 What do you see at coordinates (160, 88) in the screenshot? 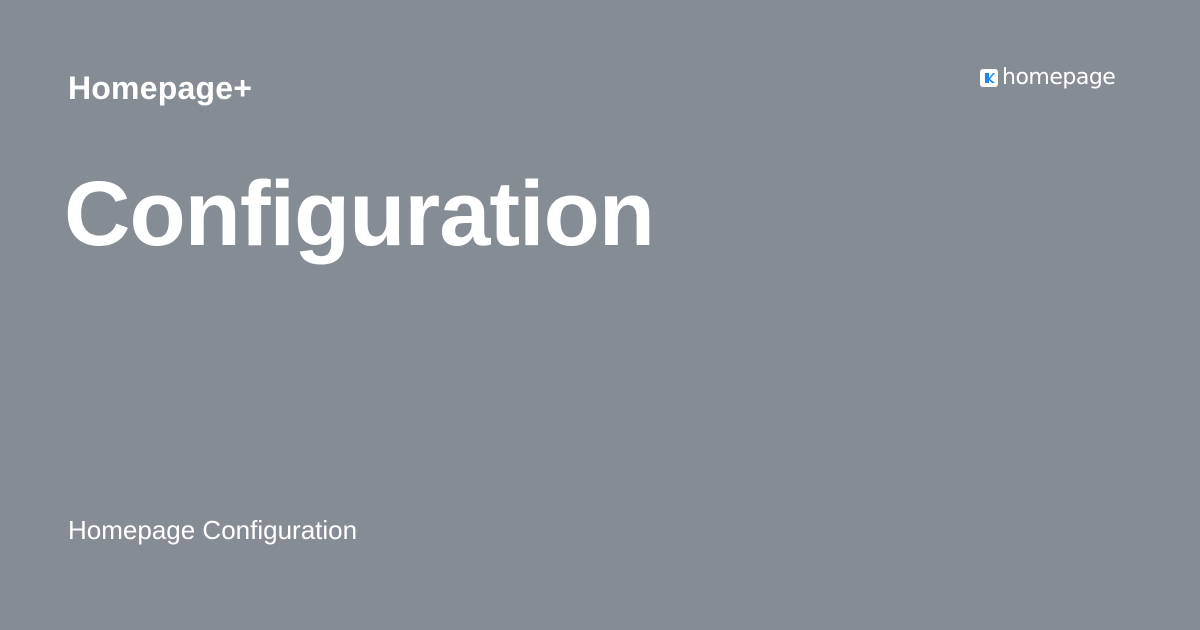
I see `site-name: Homepage+` at bounding box center [160, 88].